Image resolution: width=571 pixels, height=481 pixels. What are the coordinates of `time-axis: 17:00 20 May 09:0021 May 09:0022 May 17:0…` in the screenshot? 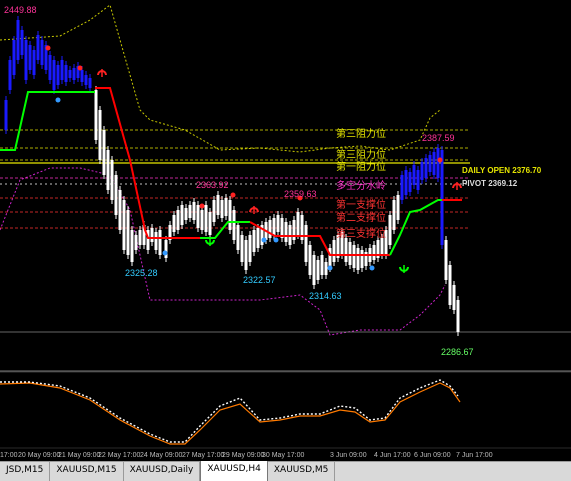 It's located at (246, 455).